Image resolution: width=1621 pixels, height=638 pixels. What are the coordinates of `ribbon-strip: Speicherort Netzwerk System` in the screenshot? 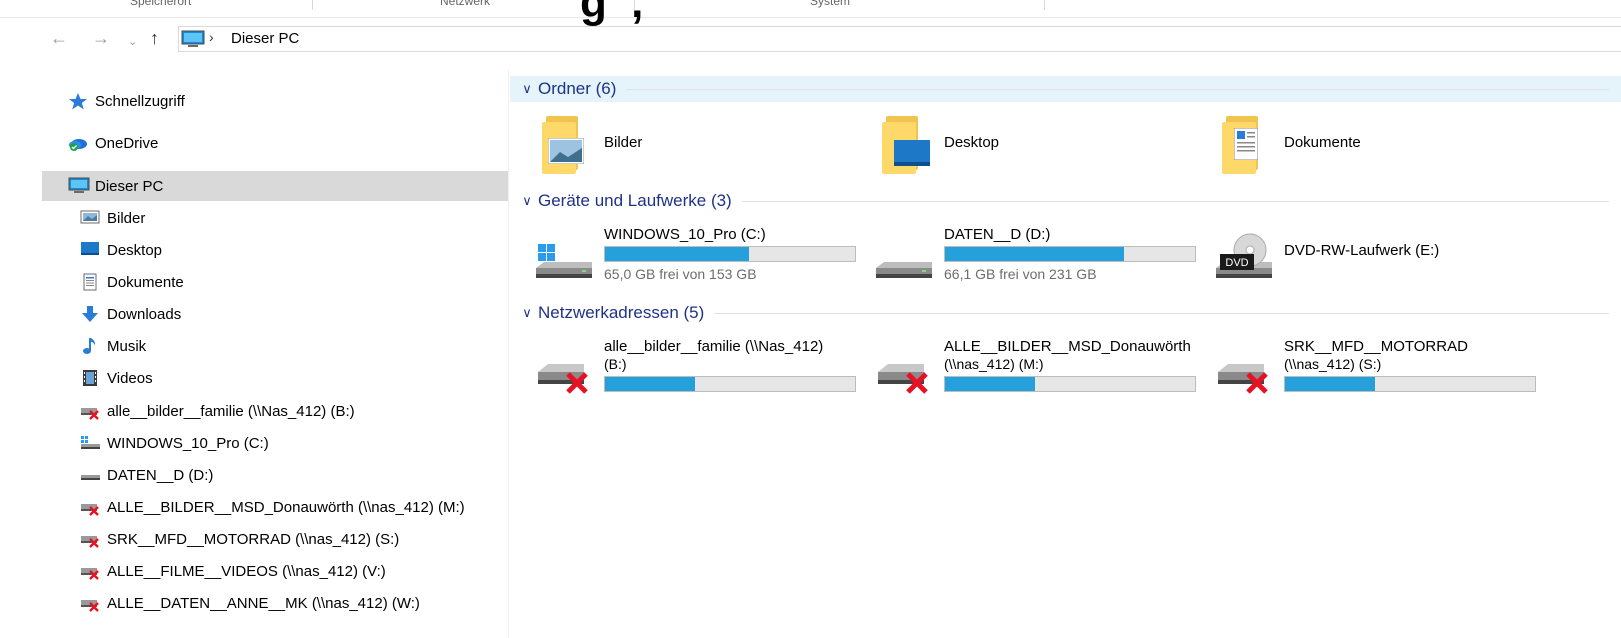 It's located at (810, 9).